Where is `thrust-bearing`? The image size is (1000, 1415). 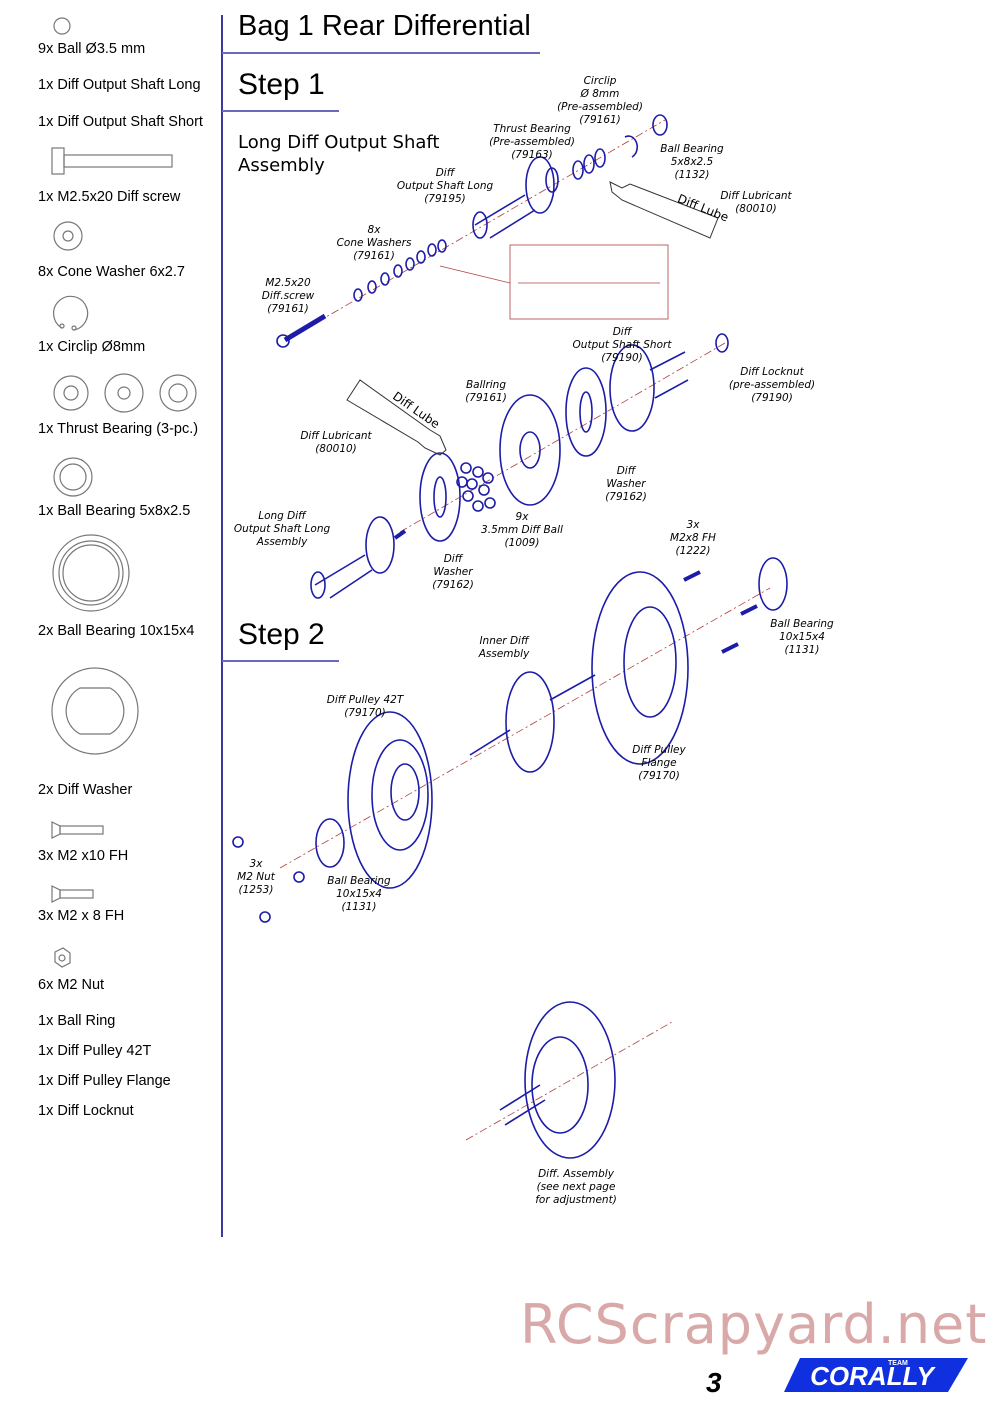
thrust-bearing is located at coordinates (589, 164).